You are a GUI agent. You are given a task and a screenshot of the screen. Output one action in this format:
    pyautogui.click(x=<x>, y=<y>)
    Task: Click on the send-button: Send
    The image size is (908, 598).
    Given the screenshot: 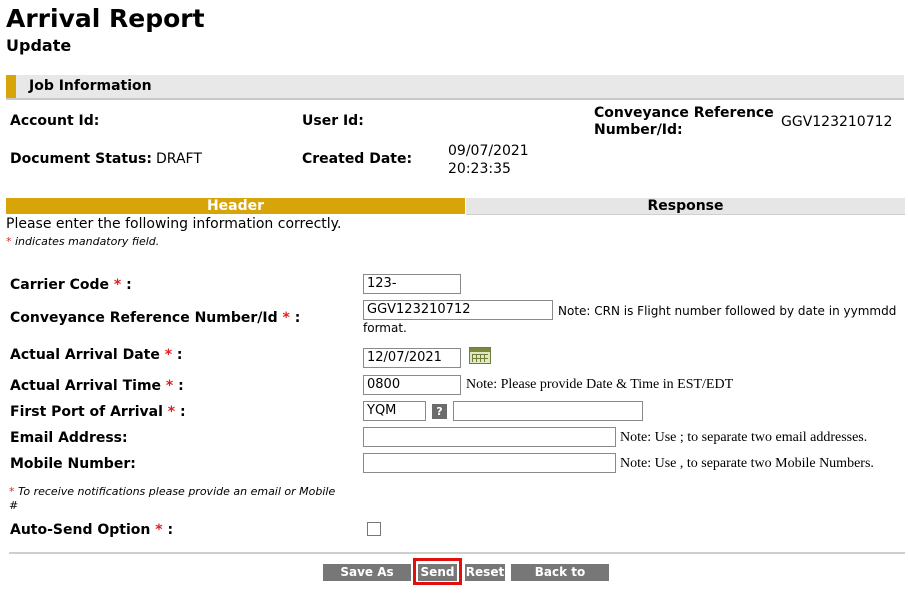 What is the action you would take?
    pyautogui.click(x=437, y=572)
    